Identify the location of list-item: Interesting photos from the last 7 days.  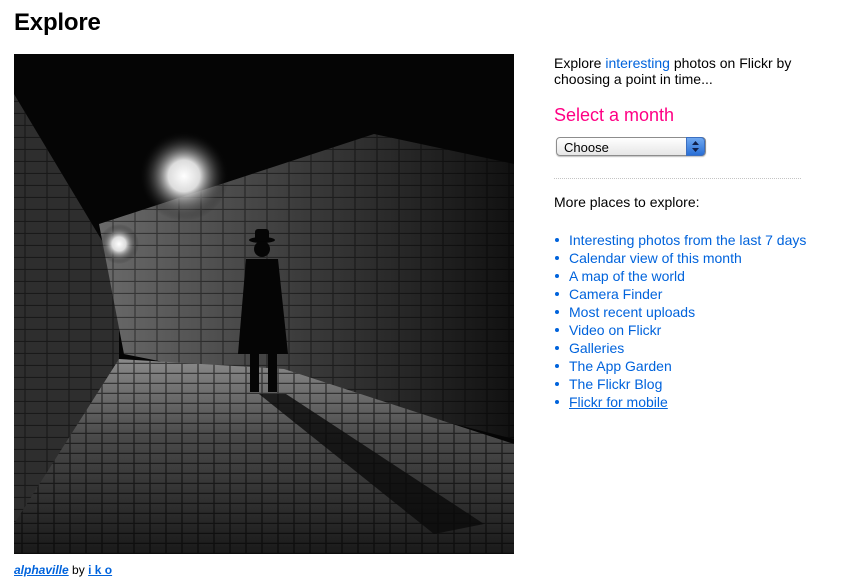
(694, 240).